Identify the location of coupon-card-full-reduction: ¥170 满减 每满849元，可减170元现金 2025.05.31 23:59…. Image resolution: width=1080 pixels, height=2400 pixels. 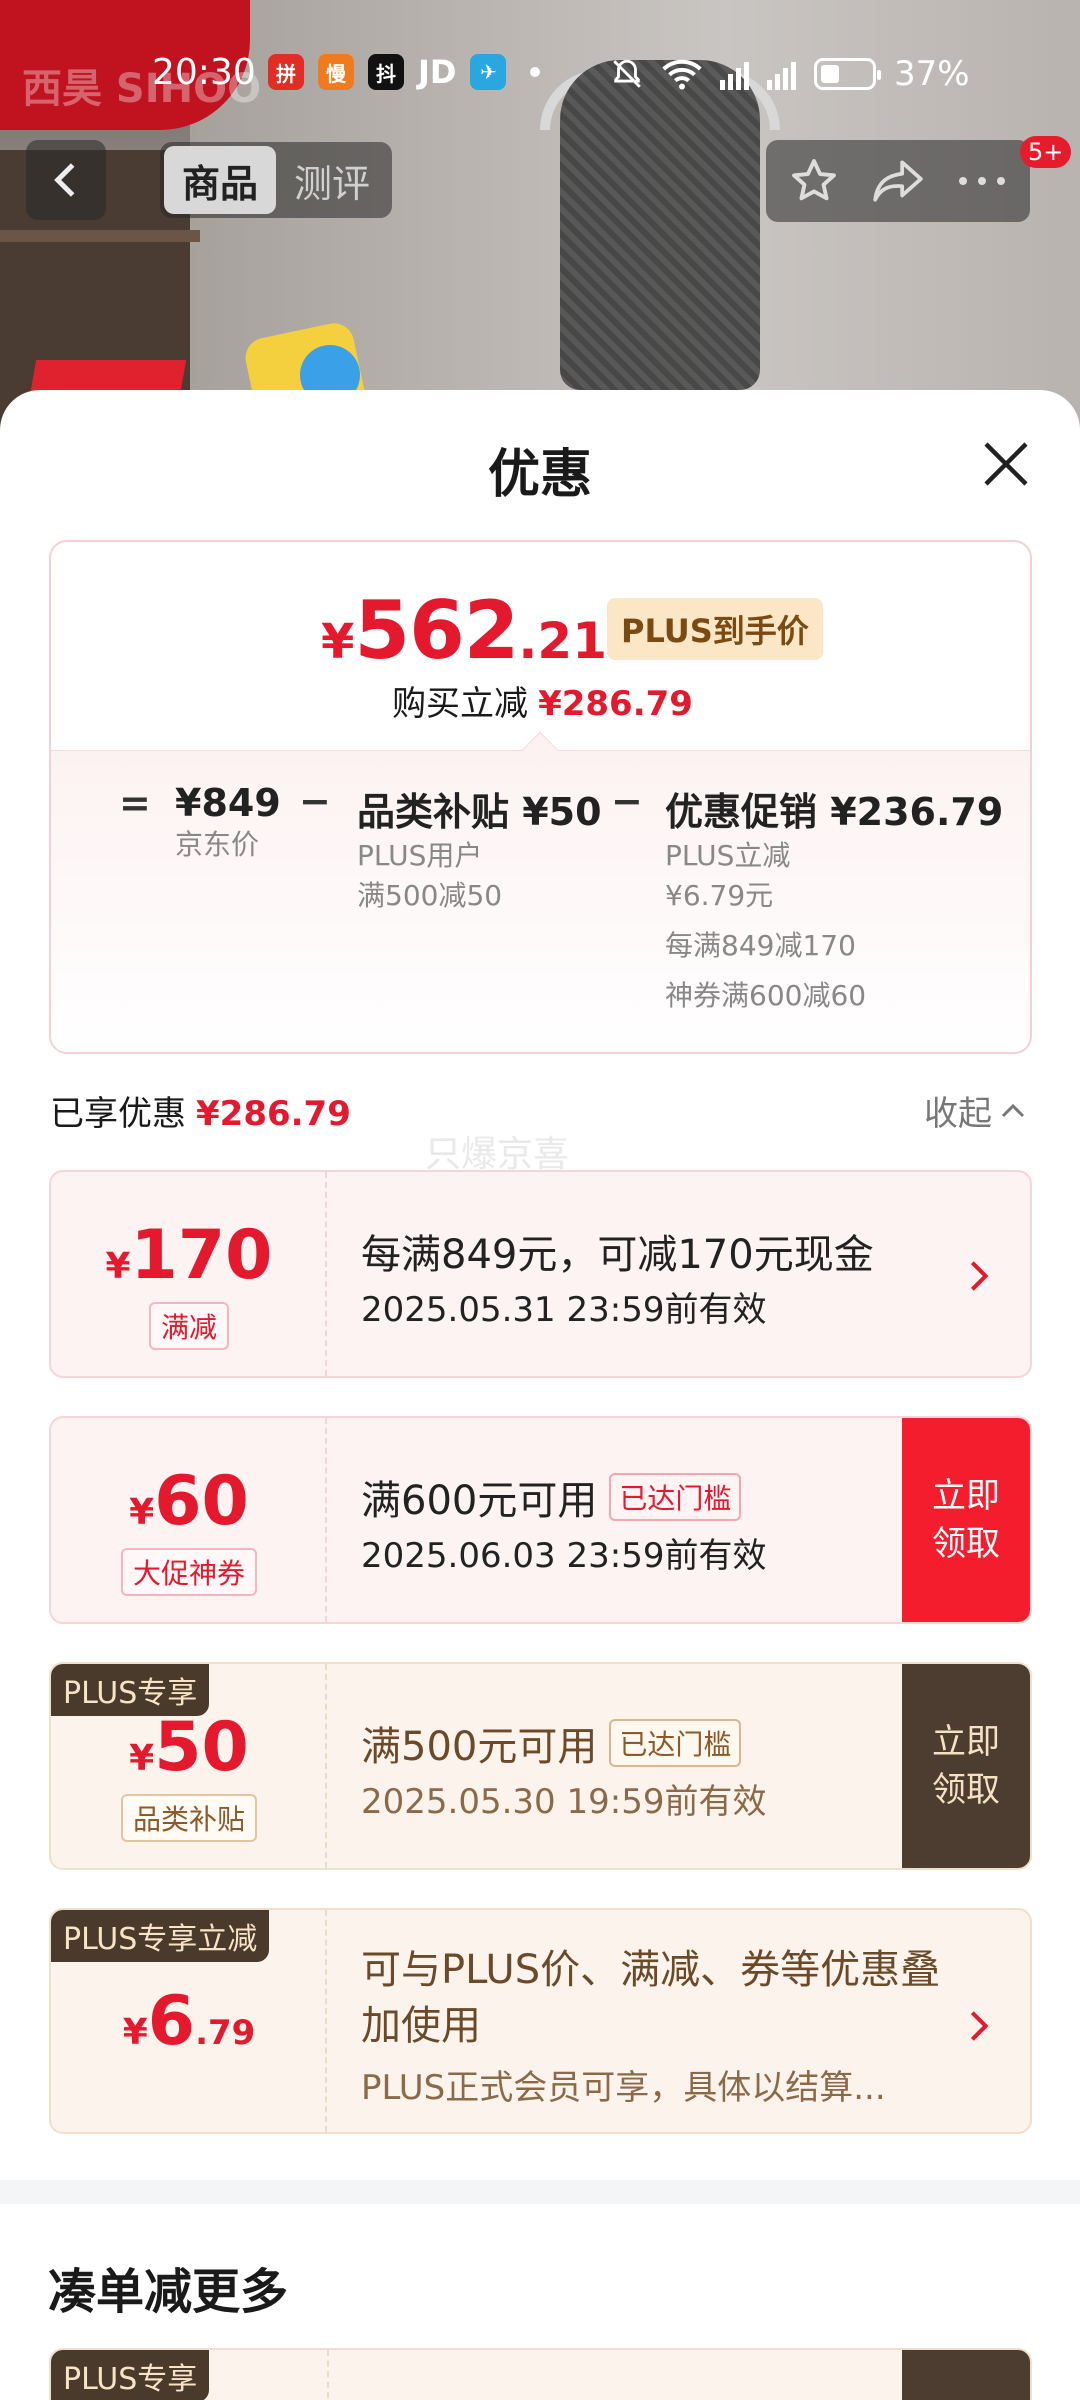
(540, 1274).